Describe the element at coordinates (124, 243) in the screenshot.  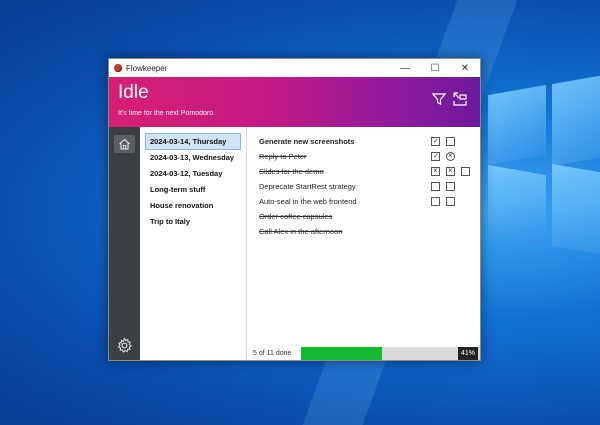
I see `left-toolbar` at that location.